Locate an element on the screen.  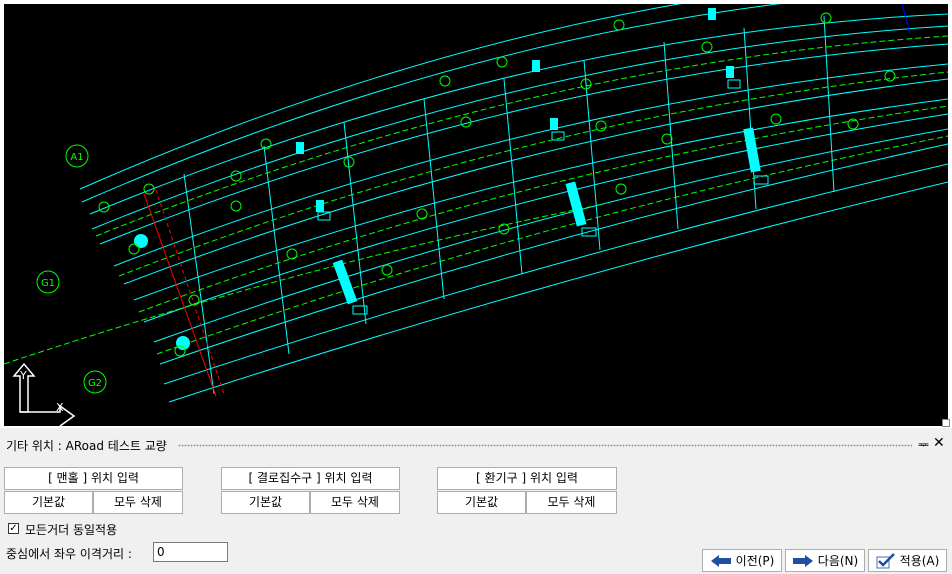
close-icon: ✕ is located at coordinates (939, 443).